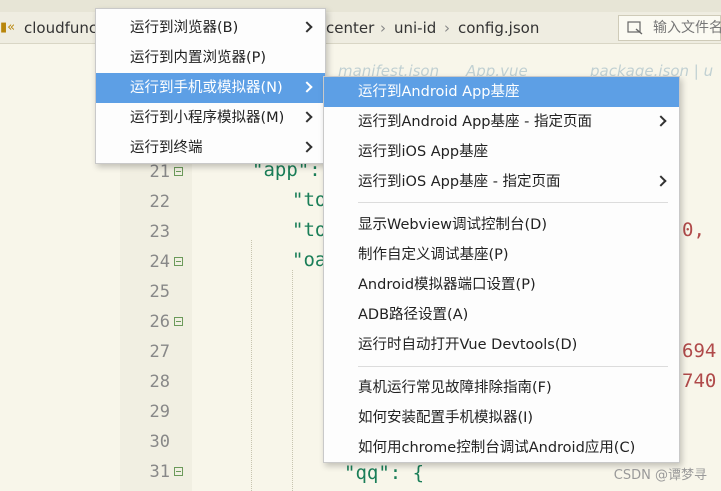 The width and height of the screenshot is (721, 491). What do you see at coordinates (415, 28) in the screenshot?
I see `breadcrumb-item: uni-id` at bounding box center [415, 28].